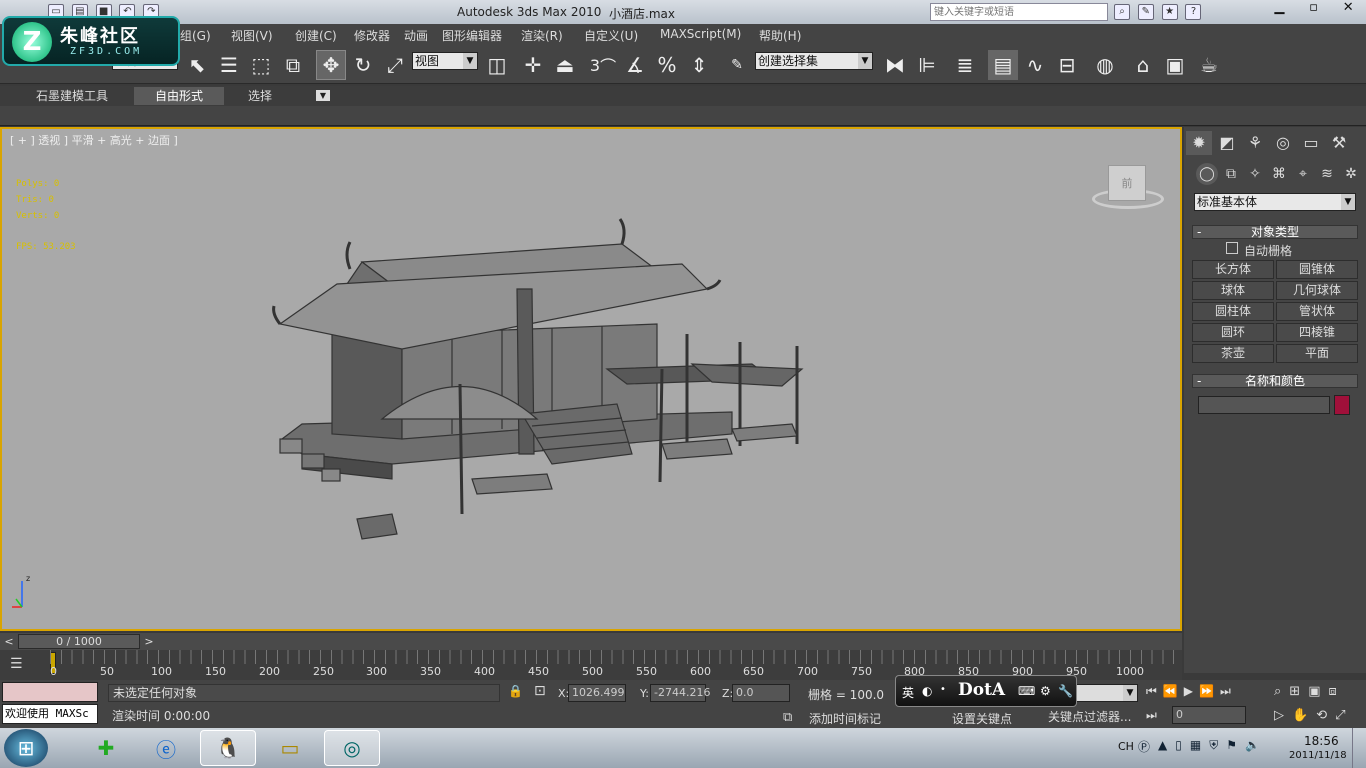 This screenshot has width=1366, height=768. I want to click on torus-button: 圆环, so click(1233, 332).